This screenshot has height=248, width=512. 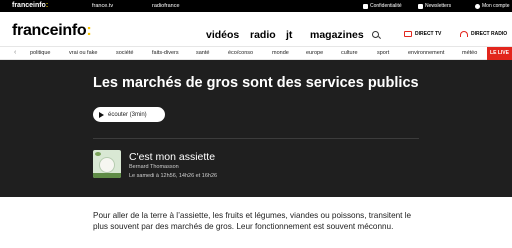 I want to click on headphones-icon, so click(x=464, y=34).